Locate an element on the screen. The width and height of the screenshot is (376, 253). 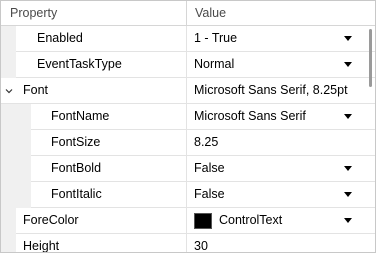
property-column-header: Property is located at coordinates (33, 13).